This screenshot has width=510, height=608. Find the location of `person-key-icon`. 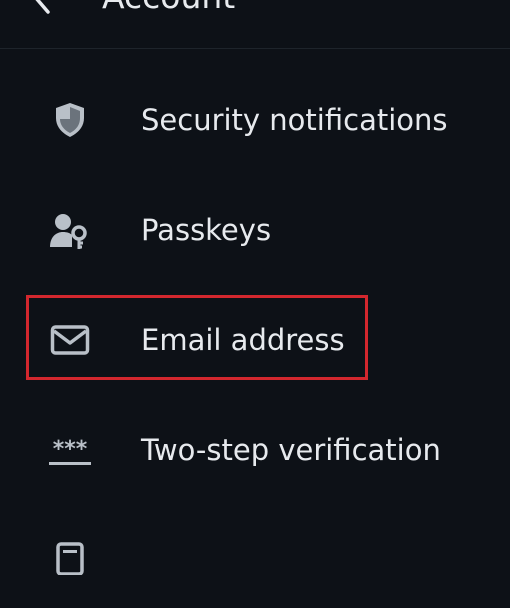

person-key-icon is located at coordinates (70, 231).